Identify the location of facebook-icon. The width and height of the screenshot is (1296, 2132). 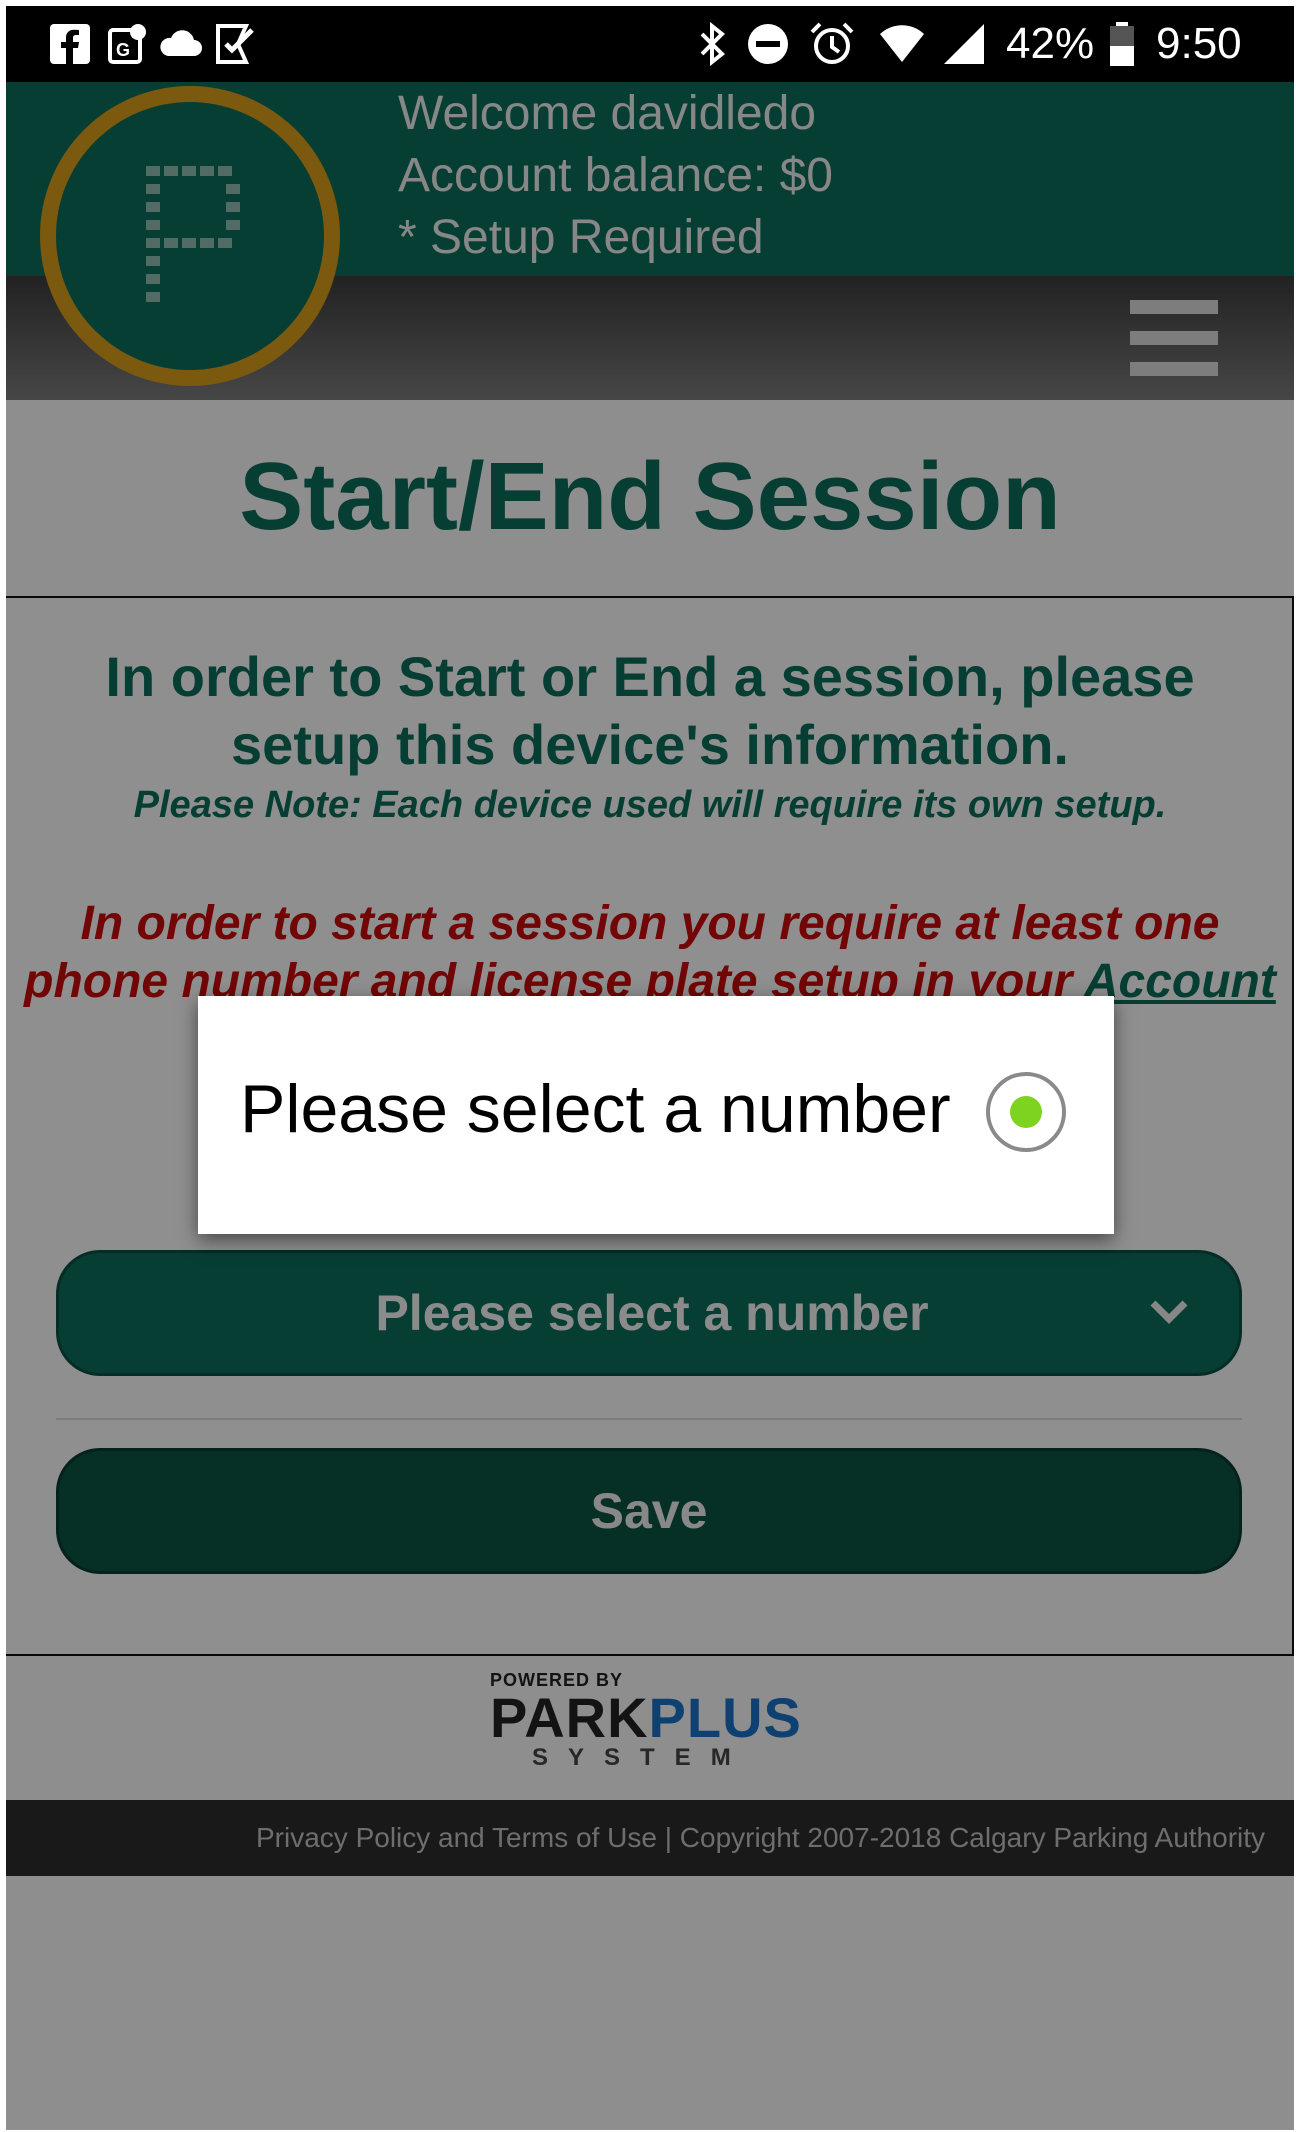
(70, 44).